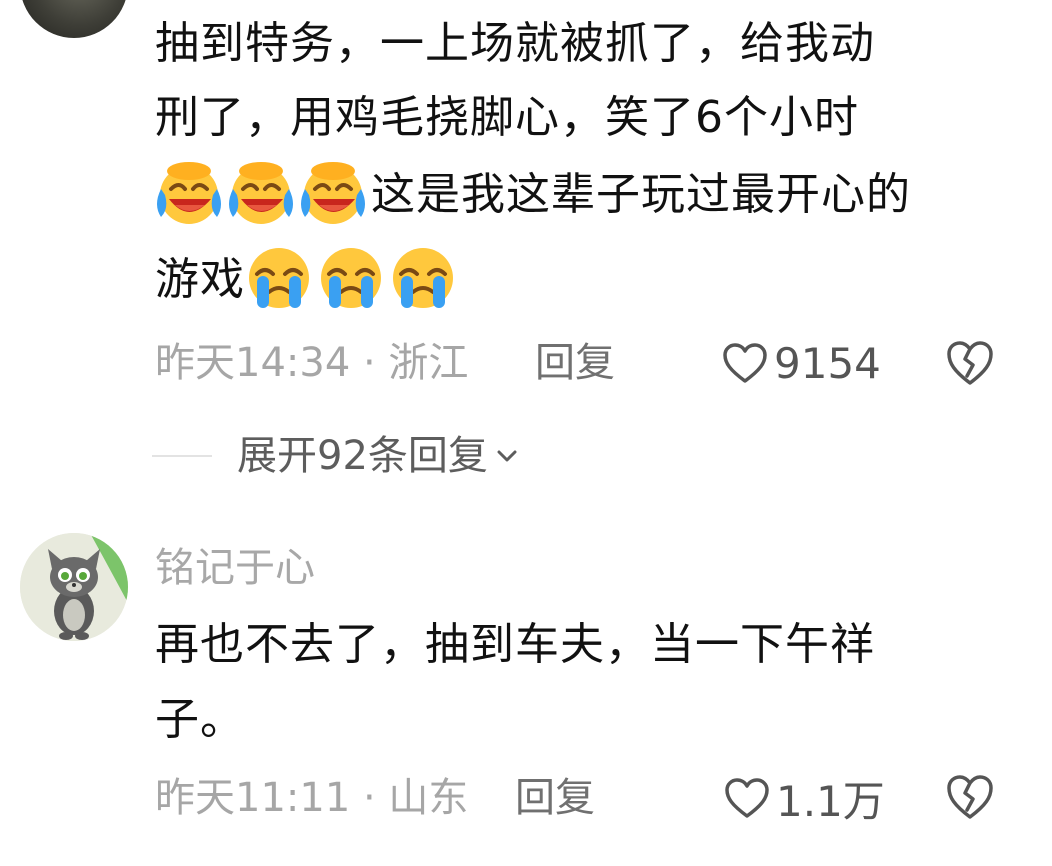 This screenshot has width=1052, height=866. I want to click on like-button: 1.1万, so click(804, 798).